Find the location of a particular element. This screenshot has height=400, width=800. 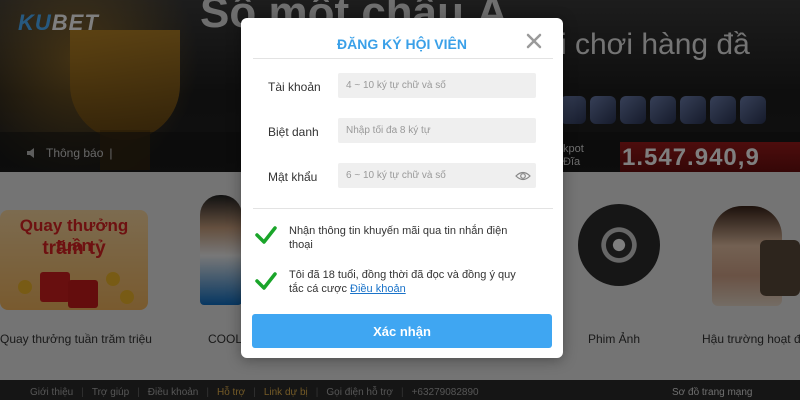

terms-checkbox-checkmark-icon is located at coordinates (266, 281).